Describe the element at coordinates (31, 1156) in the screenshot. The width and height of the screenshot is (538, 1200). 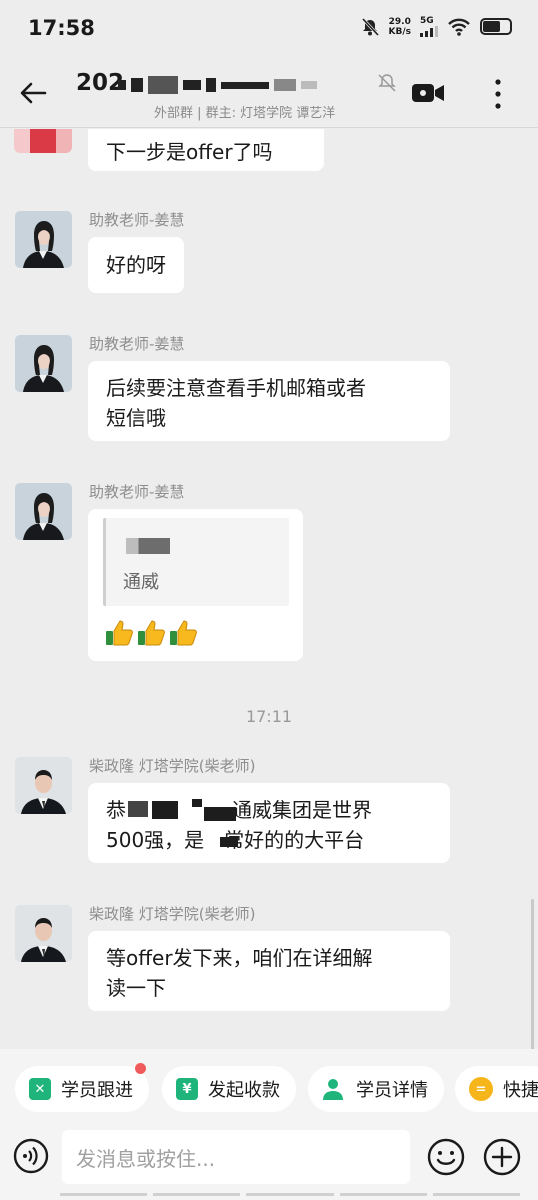
I see `voice-icon` at that location.